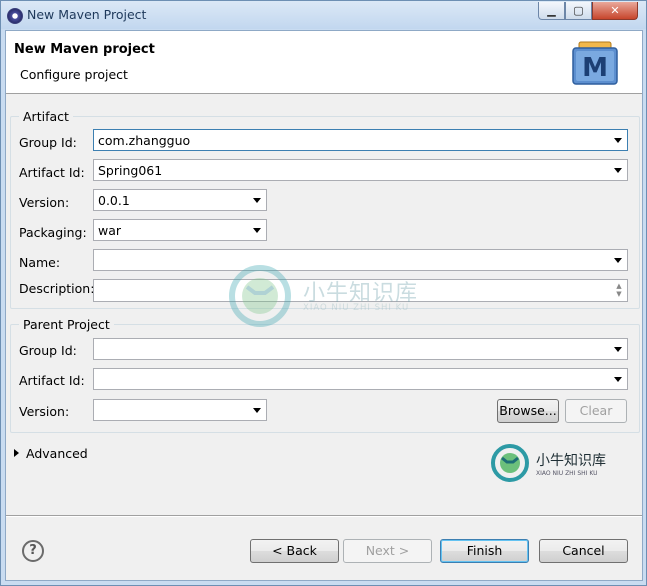 The height and width of the screenshot is (586, 647). What do you see at coordinates (87, 14) in the screenshot?
I see `window-title: New Maven Project` at bounding box center [87, 14].